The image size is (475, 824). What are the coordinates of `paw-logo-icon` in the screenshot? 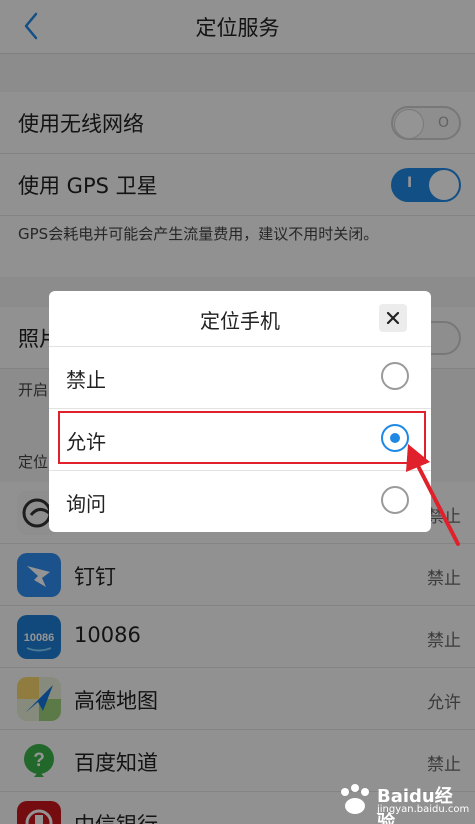 It's located at (355, 799).